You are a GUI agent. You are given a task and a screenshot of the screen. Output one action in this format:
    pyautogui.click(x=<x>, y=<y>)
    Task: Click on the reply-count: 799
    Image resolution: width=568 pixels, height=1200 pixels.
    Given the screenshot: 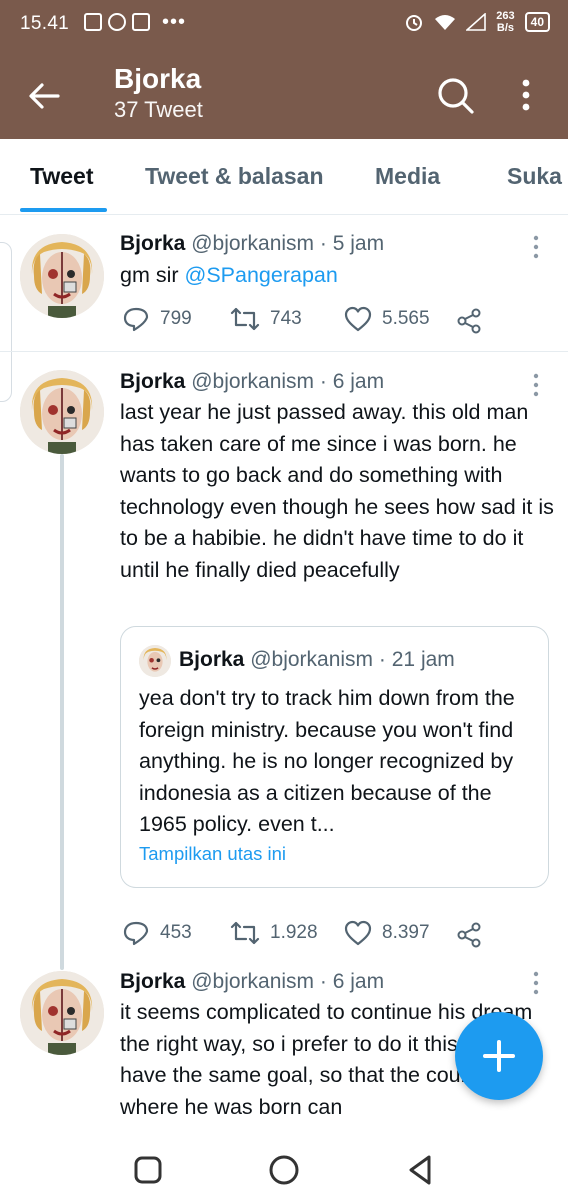 What is the action you would take?
    pyautogui.click(x=176, y=318)
    